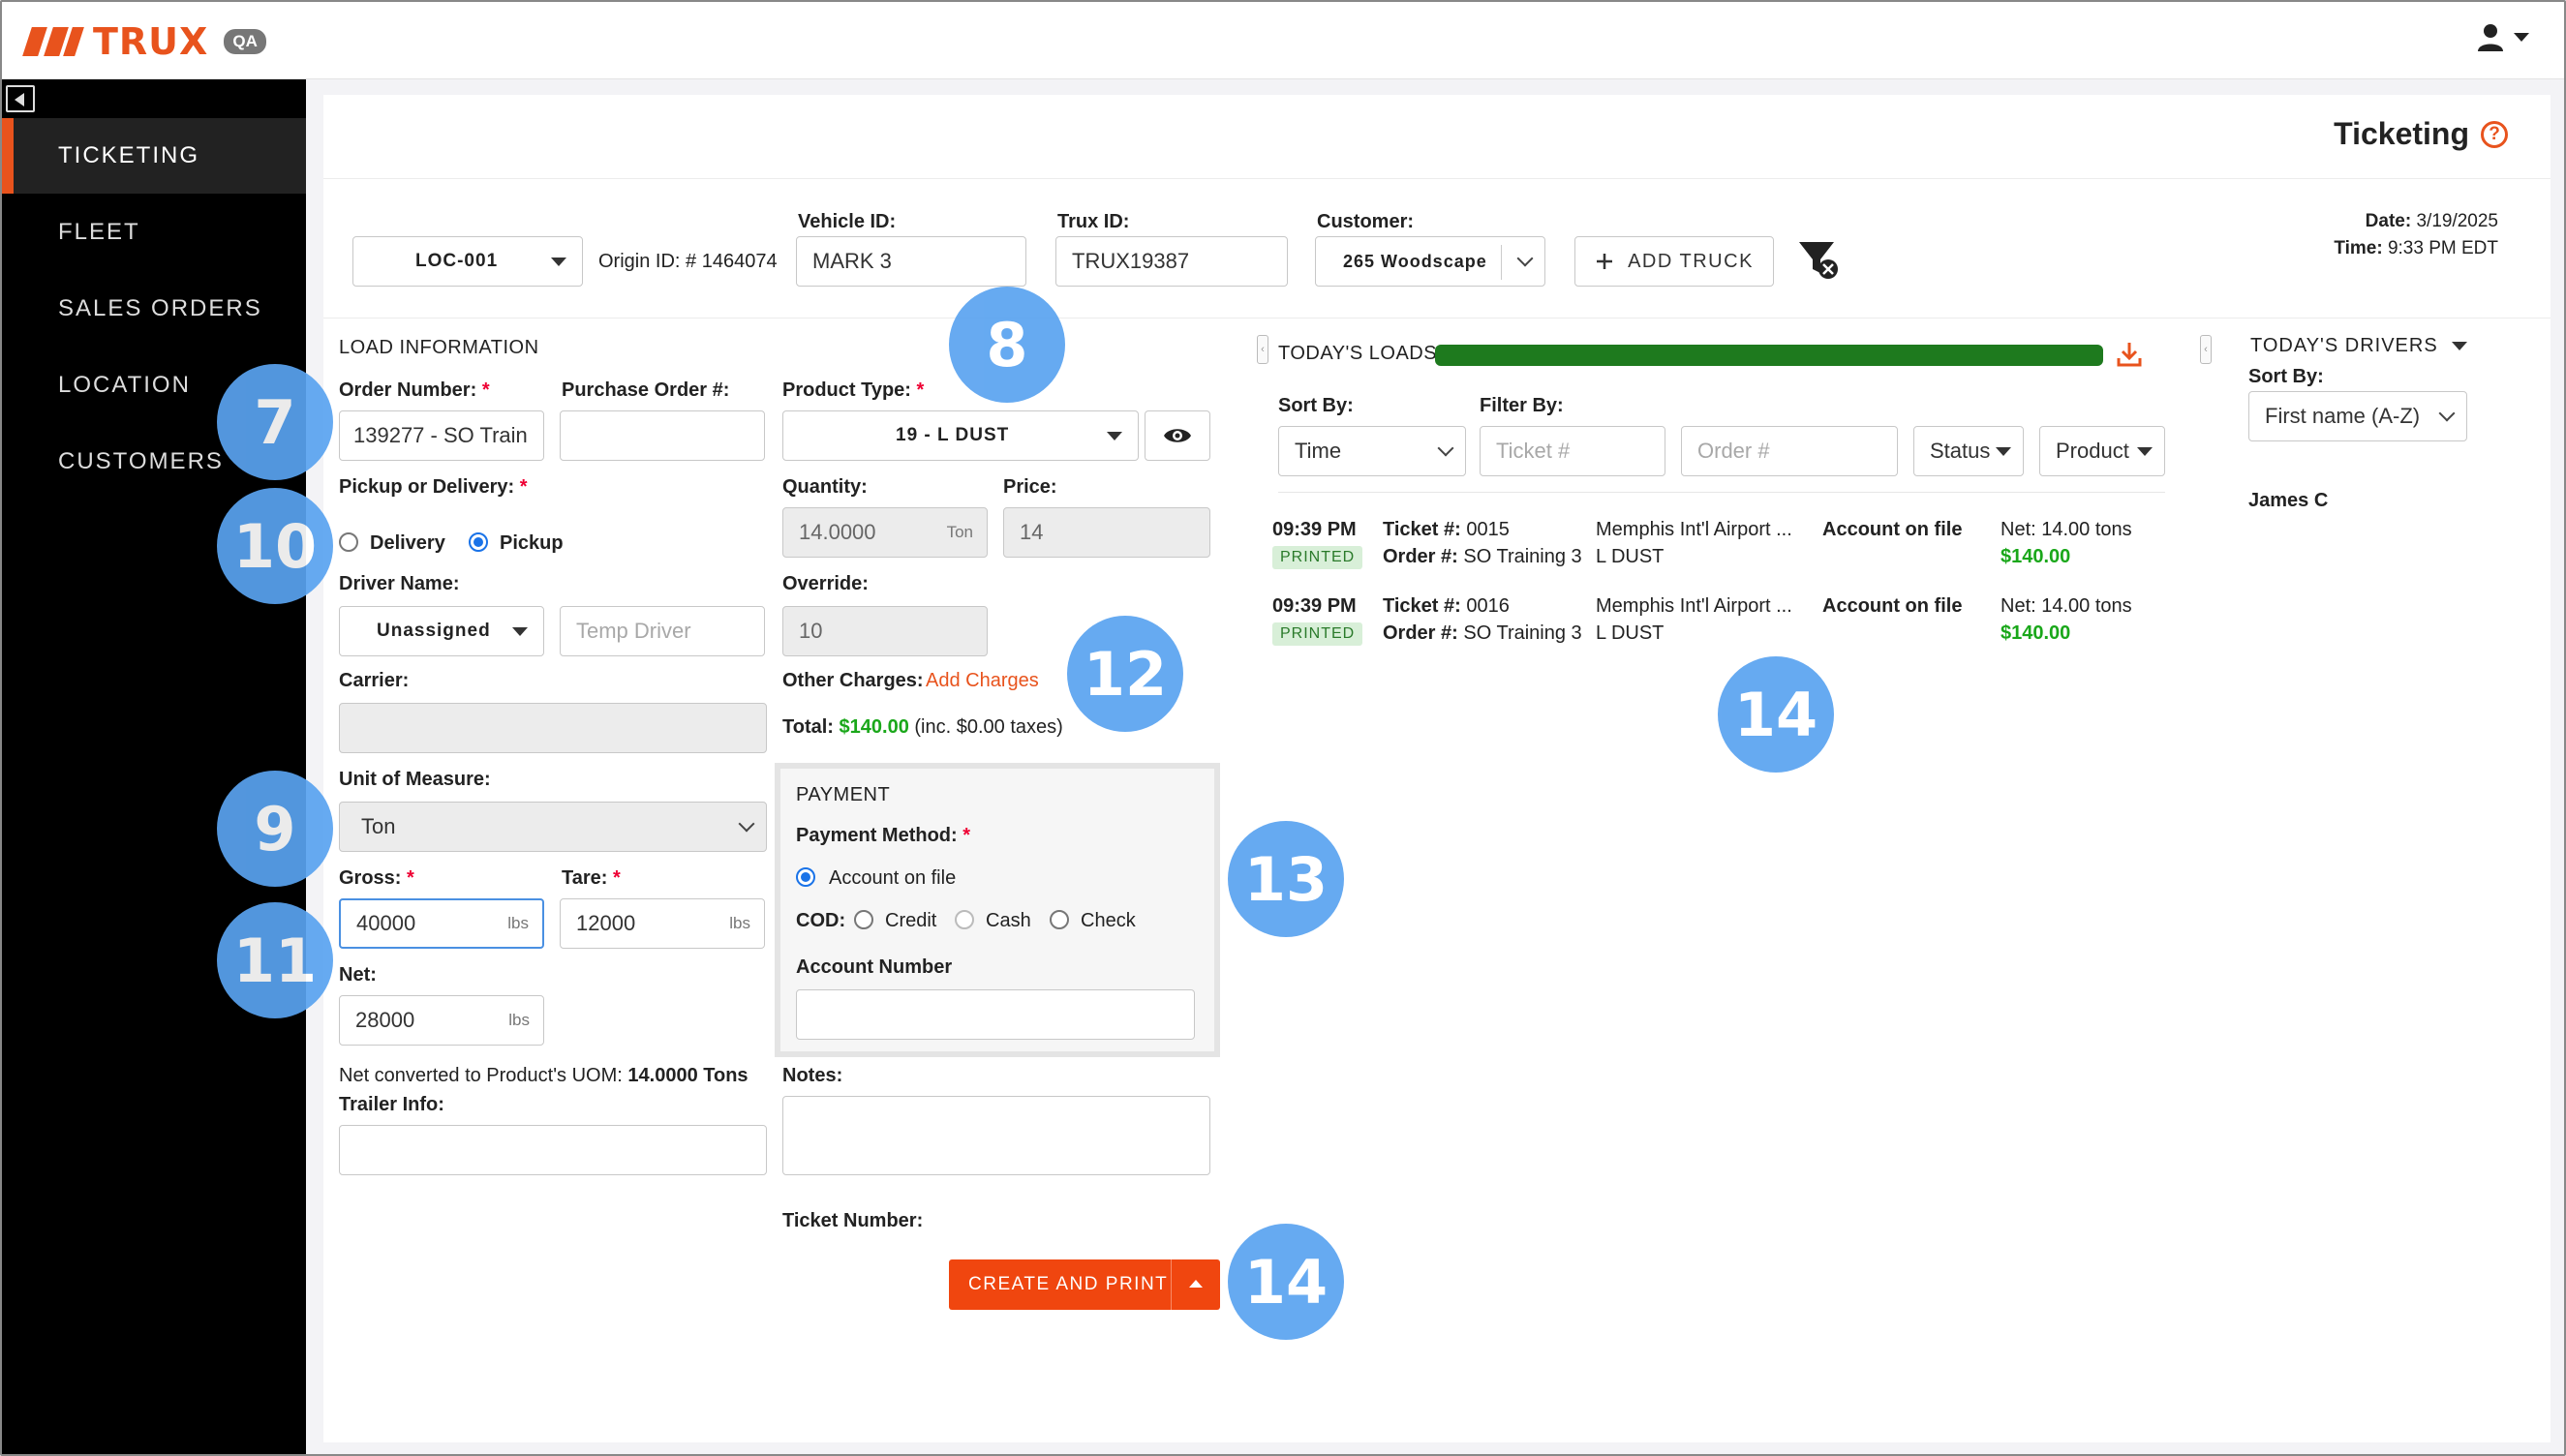 The width and height of the screenshot is (2566, 1456). What do you see at coordinates (863, 920) in the screenshot?
I see `credit-radio` at bounding box center [863, 920].